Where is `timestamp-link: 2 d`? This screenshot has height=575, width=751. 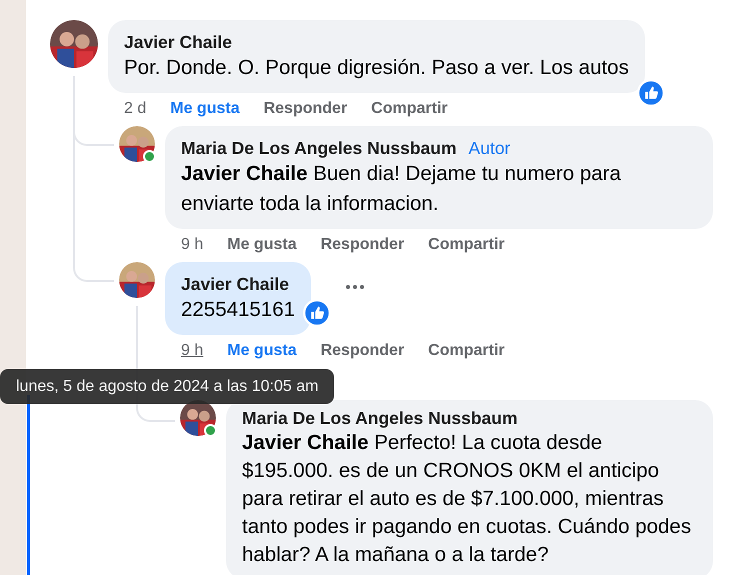
timestamp-link: 2 d is located at coordinates (135, 108).